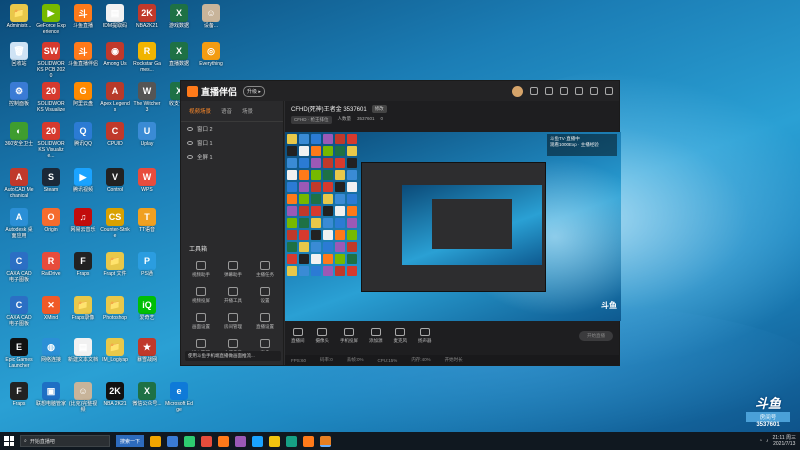 This screenshot has width=800, height=450. Describe the element at coordinates (594, 91) in the screenshot. I see `maximize-icon` at that location.